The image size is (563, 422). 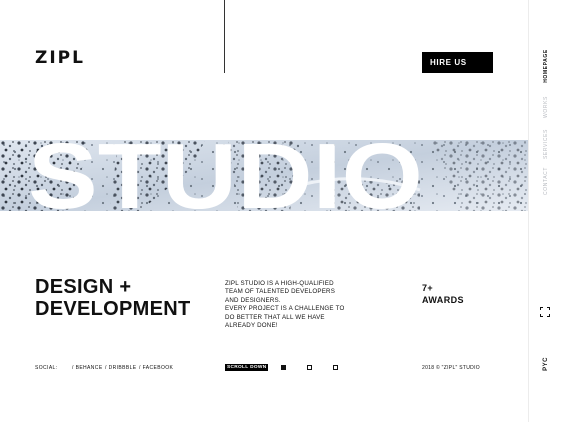 I want to click on headline-line-1: DESIGN +, so click(x=83, y=287).